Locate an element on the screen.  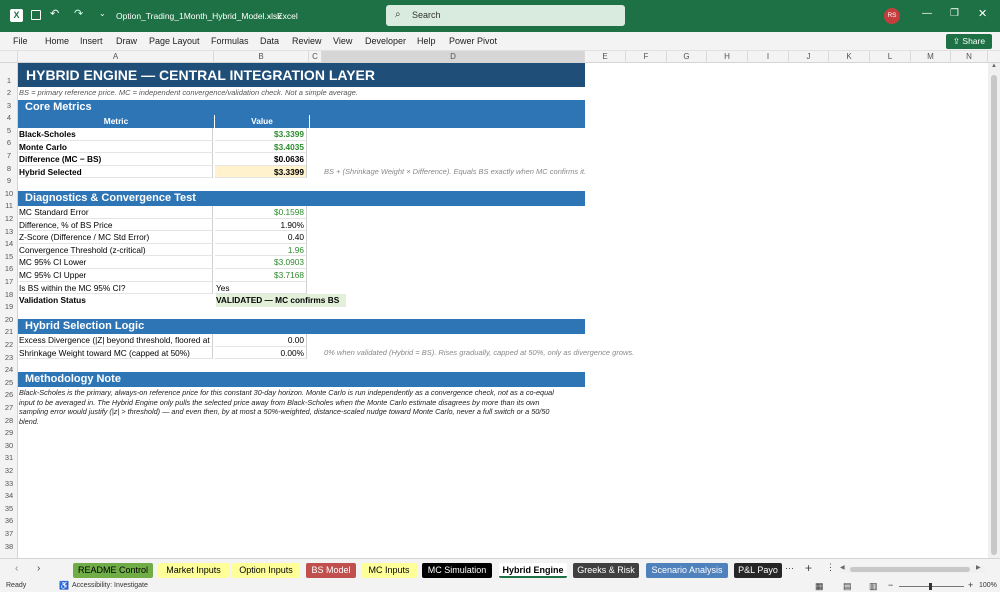
row-header: 22 is located at coordinates (9, 345).